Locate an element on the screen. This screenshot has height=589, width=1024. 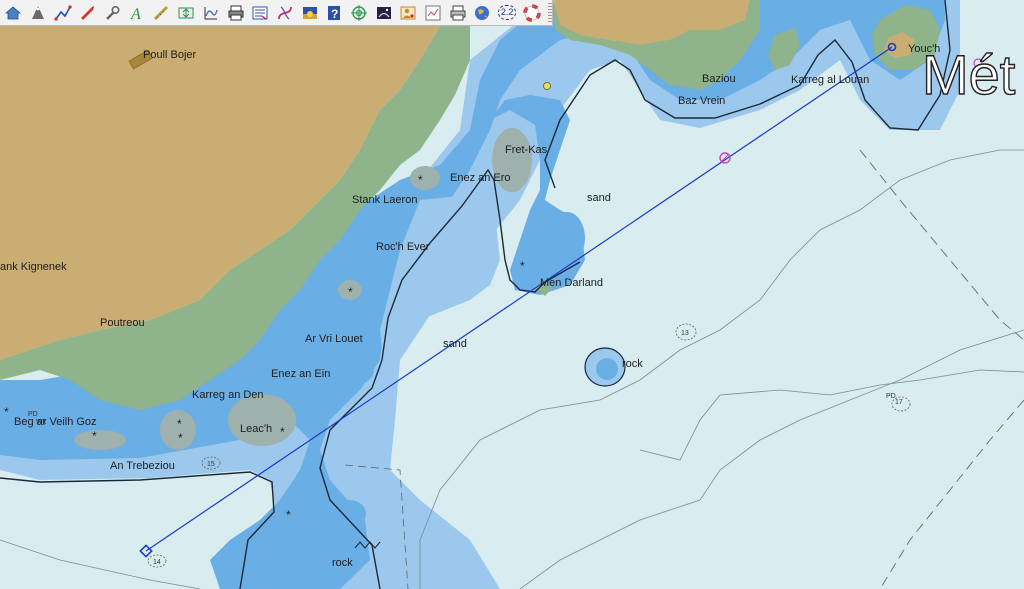
label-an-trebeziou: An Trebeziou is located at coordinates (142, 466).